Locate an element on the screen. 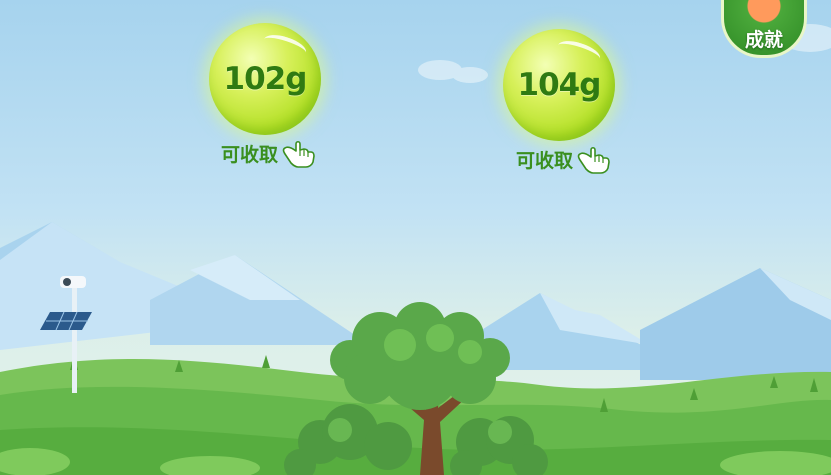 This screenshot has width=831, height=475. energy-amount: 104g is located at coordinates (559, 85).